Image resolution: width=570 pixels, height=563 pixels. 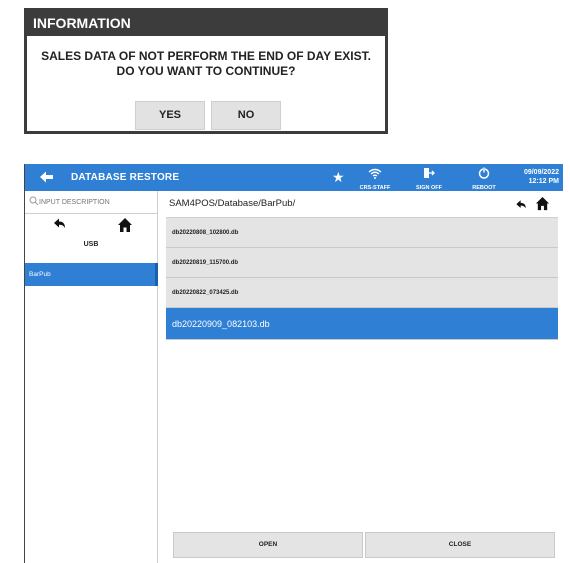 What do you see at coordinates (156, 274) in the screenshot?
I see `selection-indicator` at bounding box center [156, 274].